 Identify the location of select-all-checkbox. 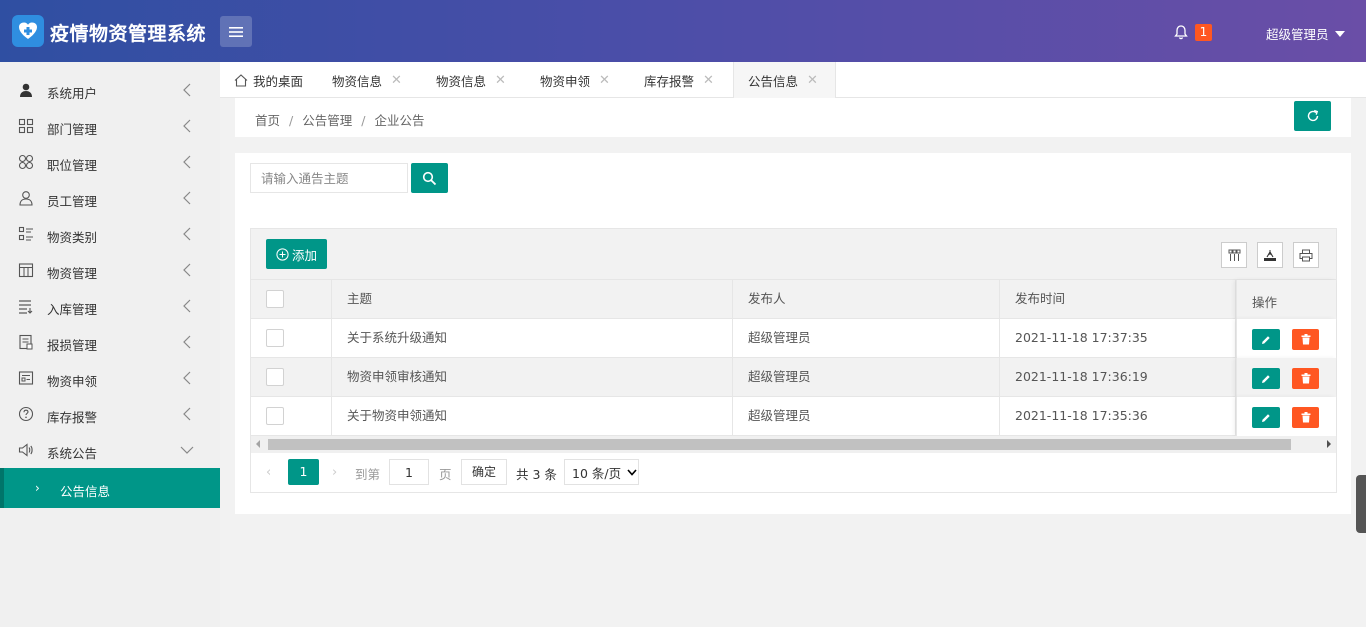
(275, 299).